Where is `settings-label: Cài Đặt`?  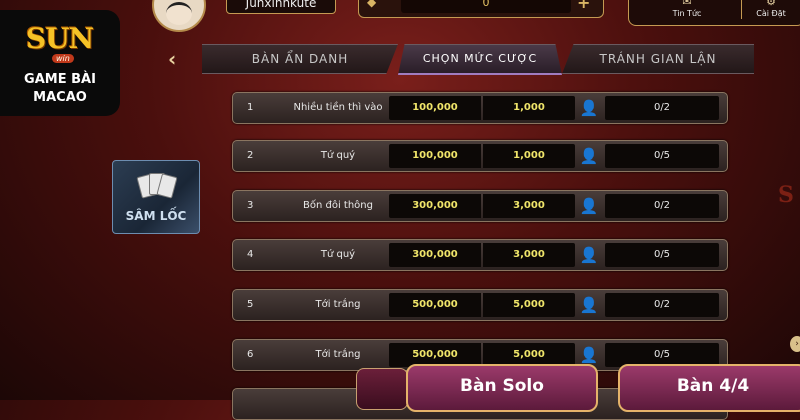 settings-label: Cài Đặt is located at coordinates (771, 13).